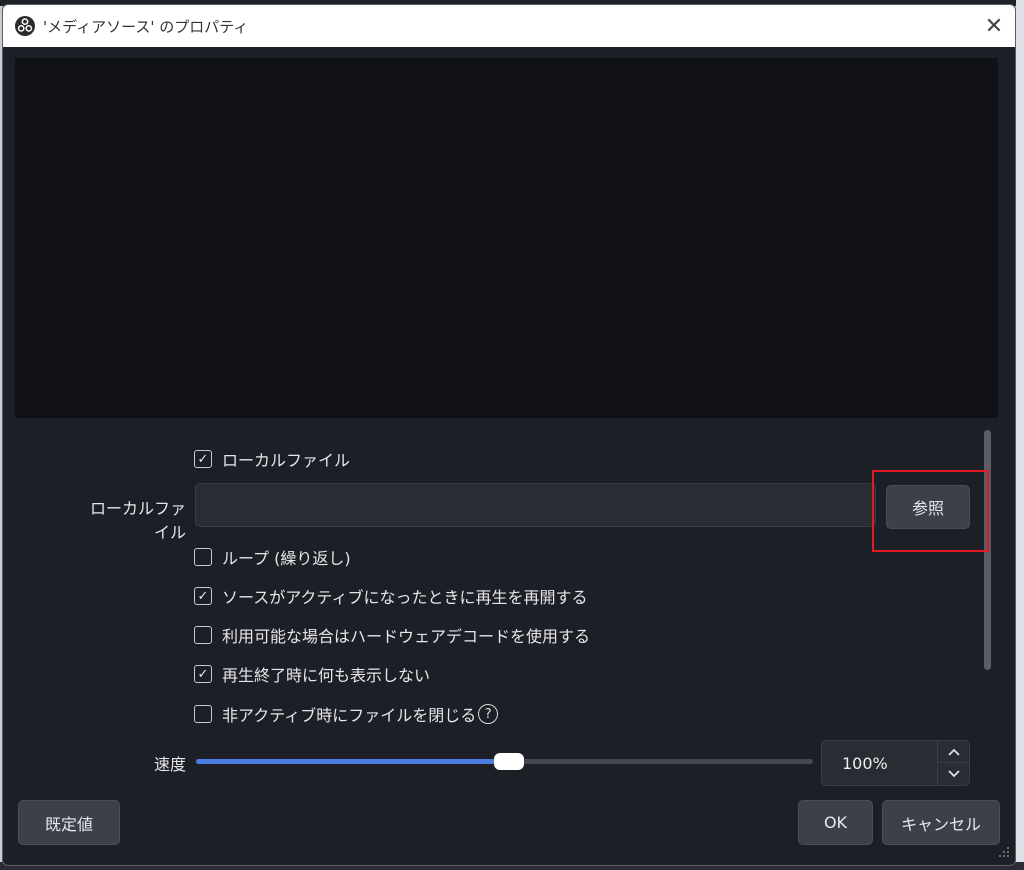 Image resolution: width=1024 pixels, height=870 pixels. I want to click on chevron-up-icon, so click(954, 752).